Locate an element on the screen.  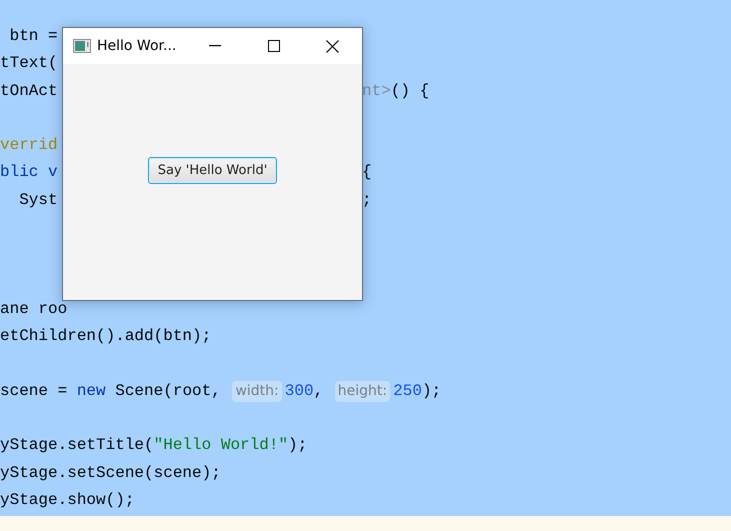
close-icon is located at coordinates (332, 46).